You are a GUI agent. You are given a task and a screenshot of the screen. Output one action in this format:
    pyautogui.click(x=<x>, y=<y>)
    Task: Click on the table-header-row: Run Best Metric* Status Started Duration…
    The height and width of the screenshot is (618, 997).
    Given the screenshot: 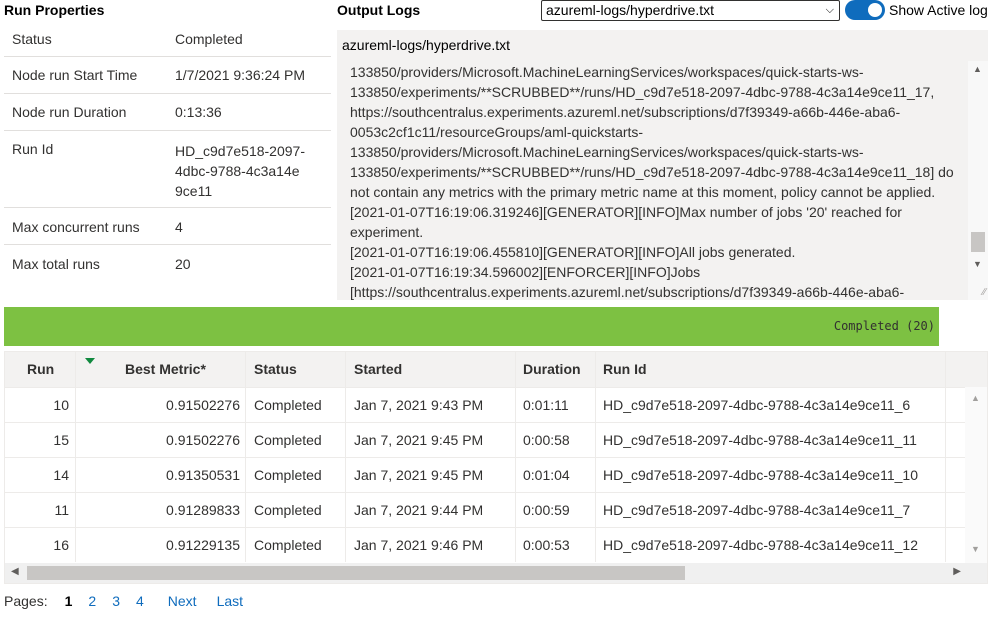 What is the action you would take?
    pyautogui.click(x=496, y=369)
    